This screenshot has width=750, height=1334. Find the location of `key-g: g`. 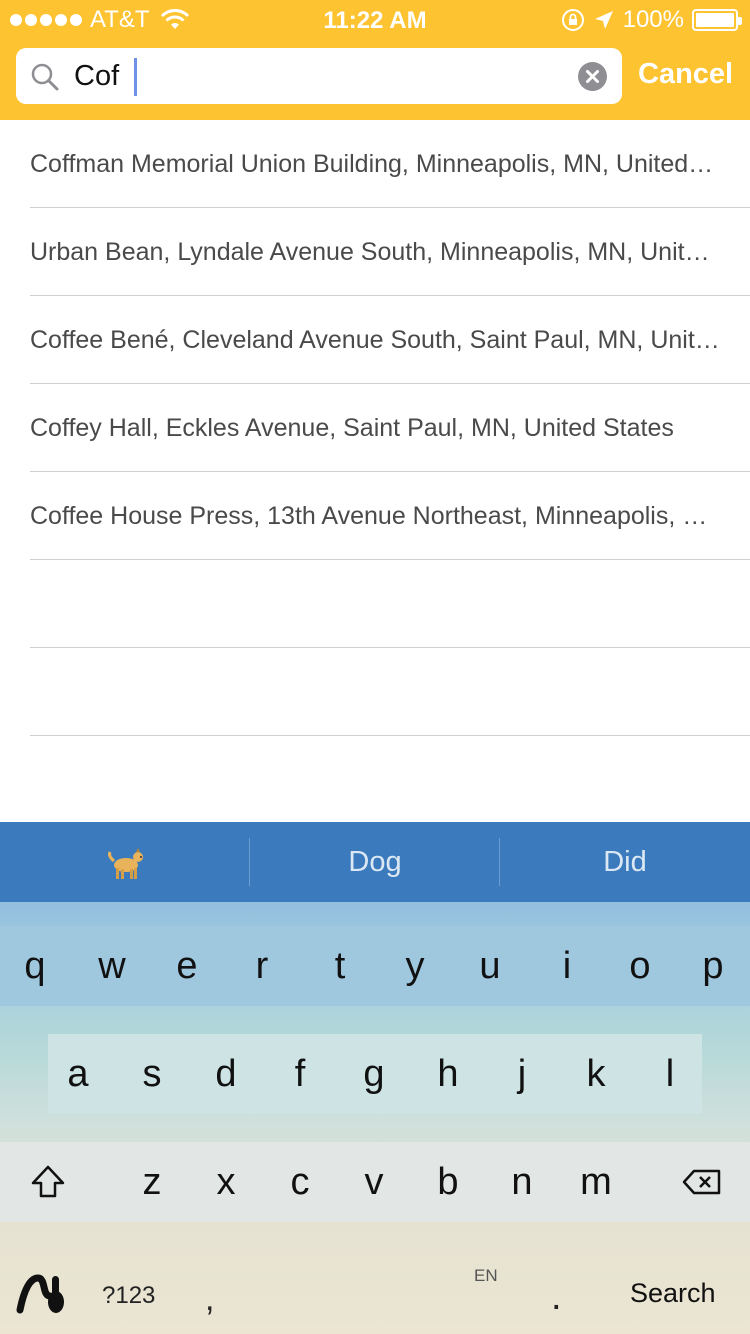

key-g: g is located at coordinates (374, 1074).